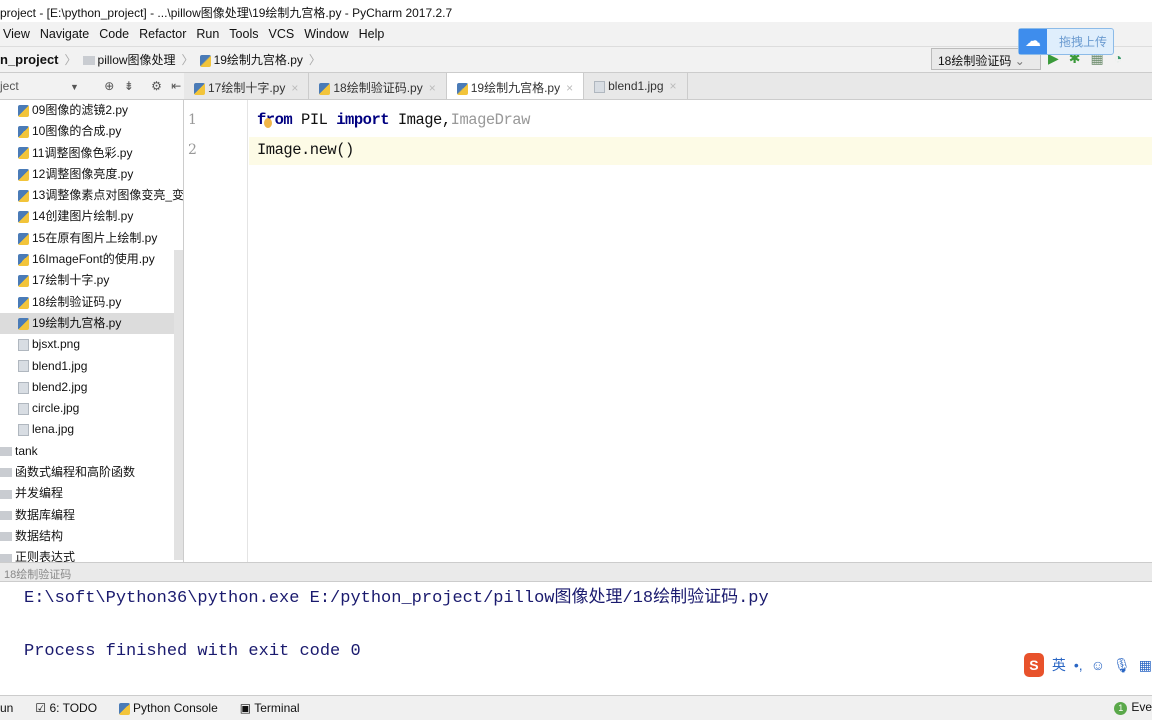 The height and width of the screenshot is (720, 1152). What do you see at coordinates (77, 322) in the screenshot?
I see `tree-item-label: 19绘制九宫格.py` at bounding box center [77, 322].